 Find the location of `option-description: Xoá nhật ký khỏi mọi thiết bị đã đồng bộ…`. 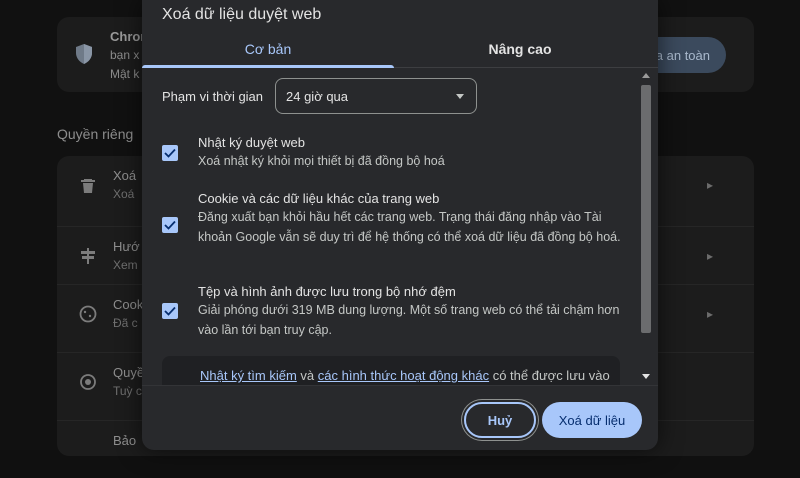

option-description: Xoá nhật ký khỏi mọi thiết bị đã đồng bộ… is located at coordinates (321, 161).